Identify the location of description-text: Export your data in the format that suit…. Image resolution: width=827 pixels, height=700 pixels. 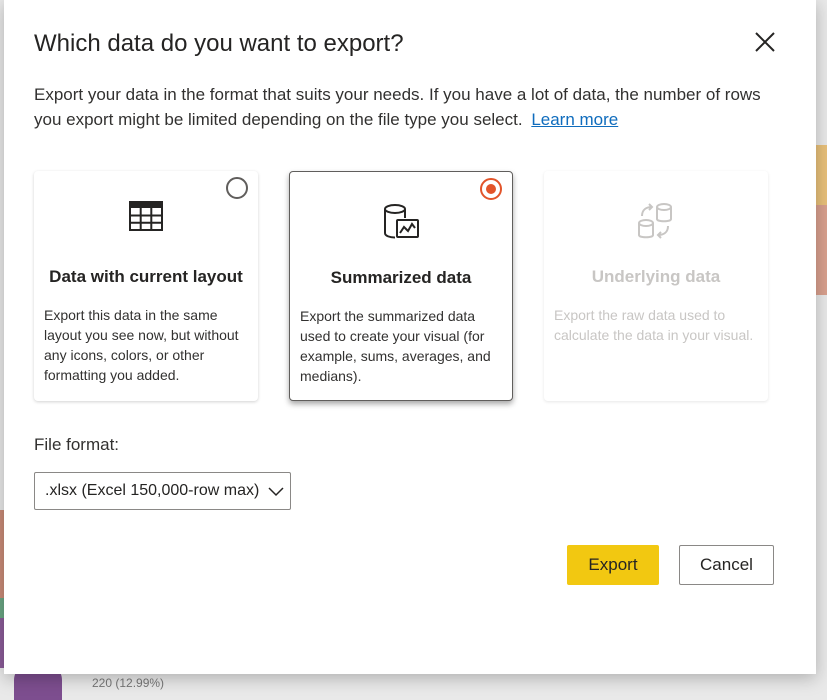
(397, 107).